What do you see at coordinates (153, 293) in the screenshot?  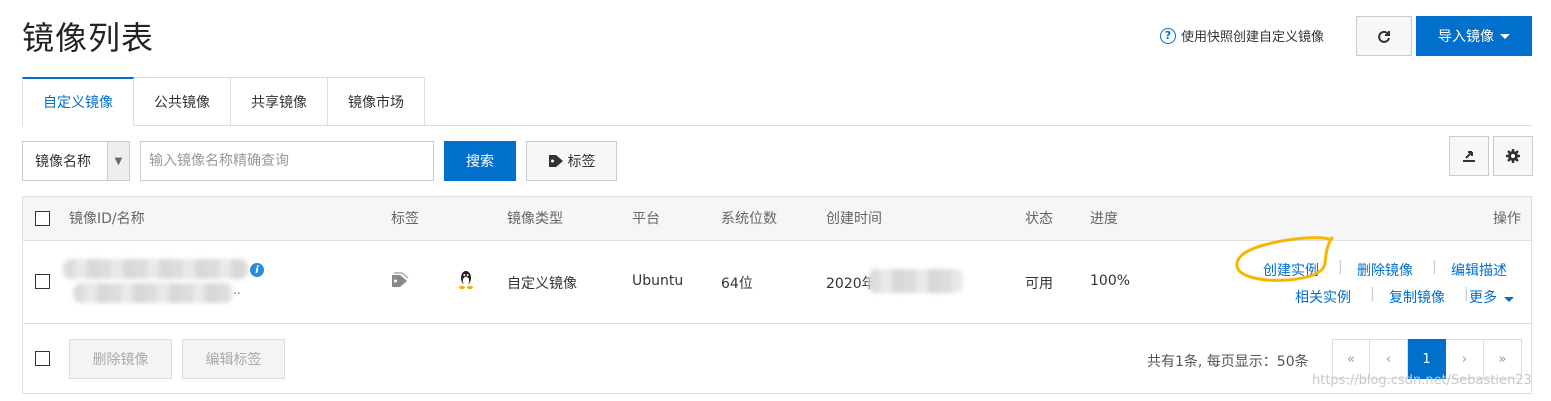 I see `redacted-image-name` at bounding box center [153, 293].